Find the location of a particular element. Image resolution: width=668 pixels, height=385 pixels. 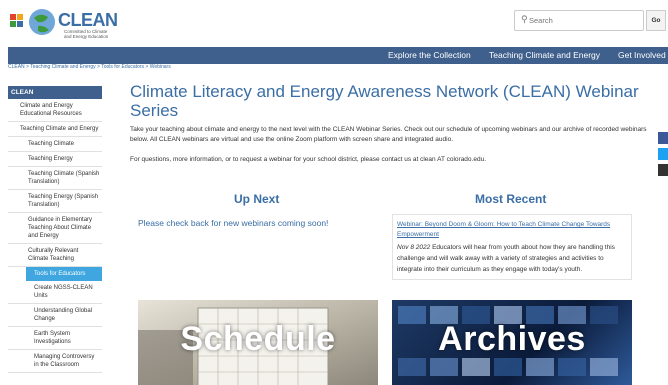

sidebar-item-ngss-units: Create NGSS-CLEAN Units is located at coordinates (55, 292).